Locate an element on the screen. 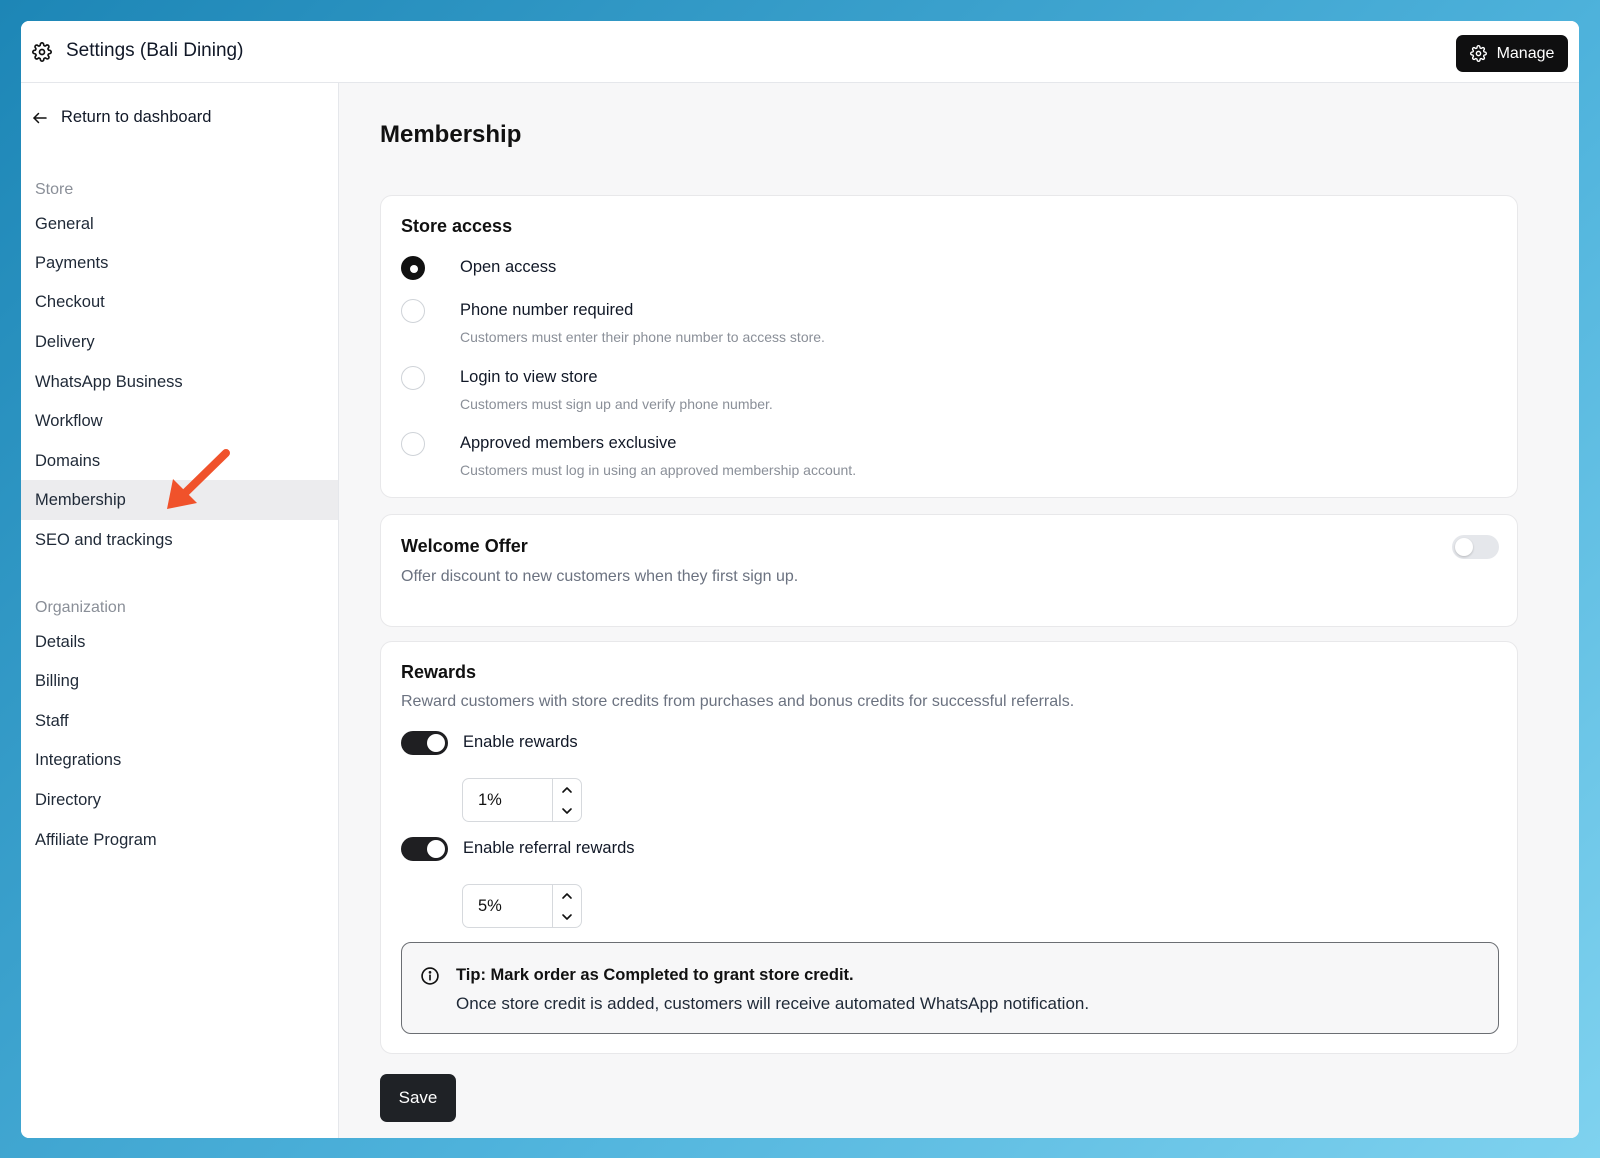 Image resolution: width=1600 pixels, height=1158 pixels. sidebar-item-label: Billing is located at coordinates (57, 680).